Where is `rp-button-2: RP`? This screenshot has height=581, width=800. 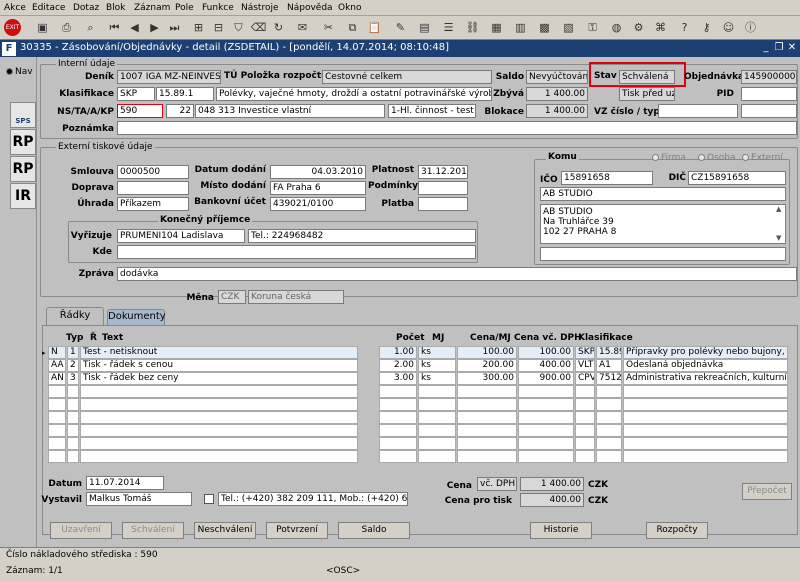
rp-button-2: RP is located at coordinates (23, 169).